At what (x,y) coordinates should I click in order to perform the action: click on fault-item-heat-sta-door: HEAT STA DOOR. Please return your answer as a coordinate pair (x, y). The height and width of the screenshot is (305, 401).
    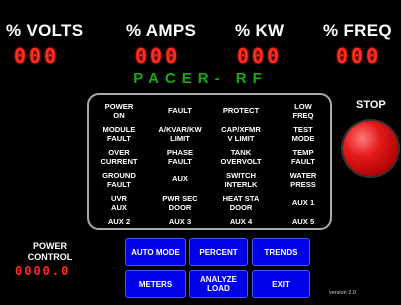
    Looking at the image, I should click on (241, 203).